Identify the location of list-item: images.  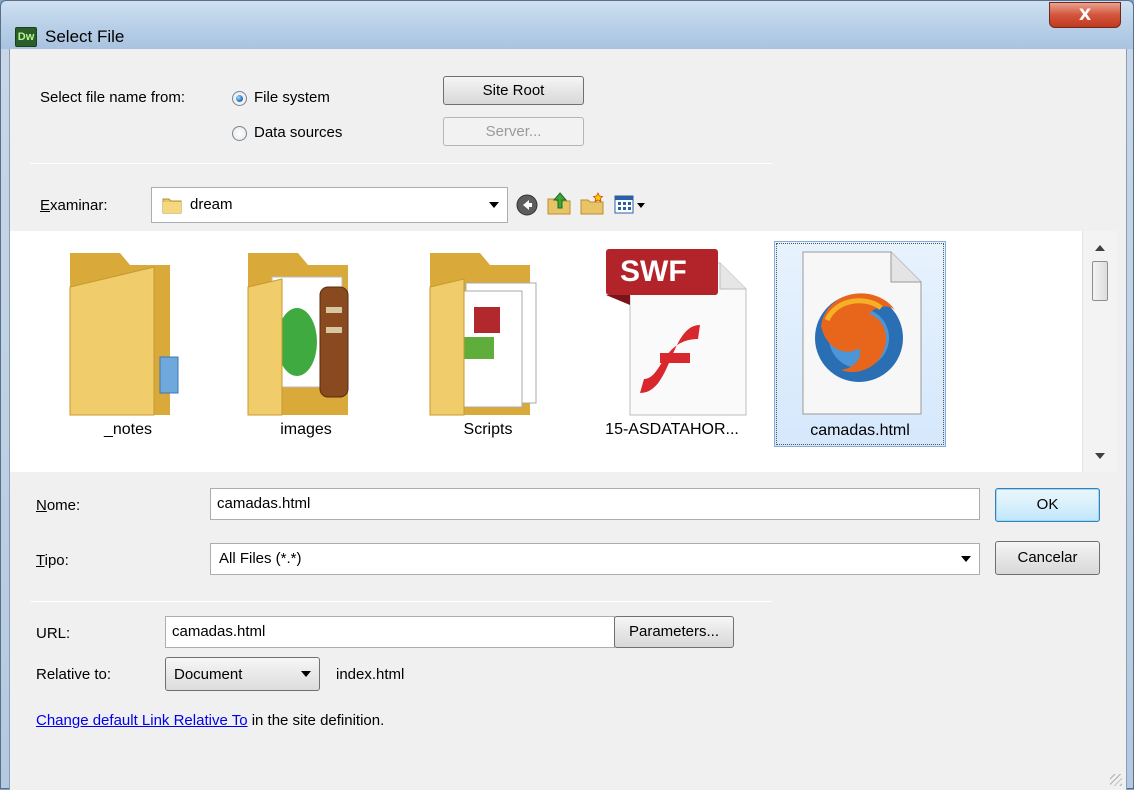
(306, 344).